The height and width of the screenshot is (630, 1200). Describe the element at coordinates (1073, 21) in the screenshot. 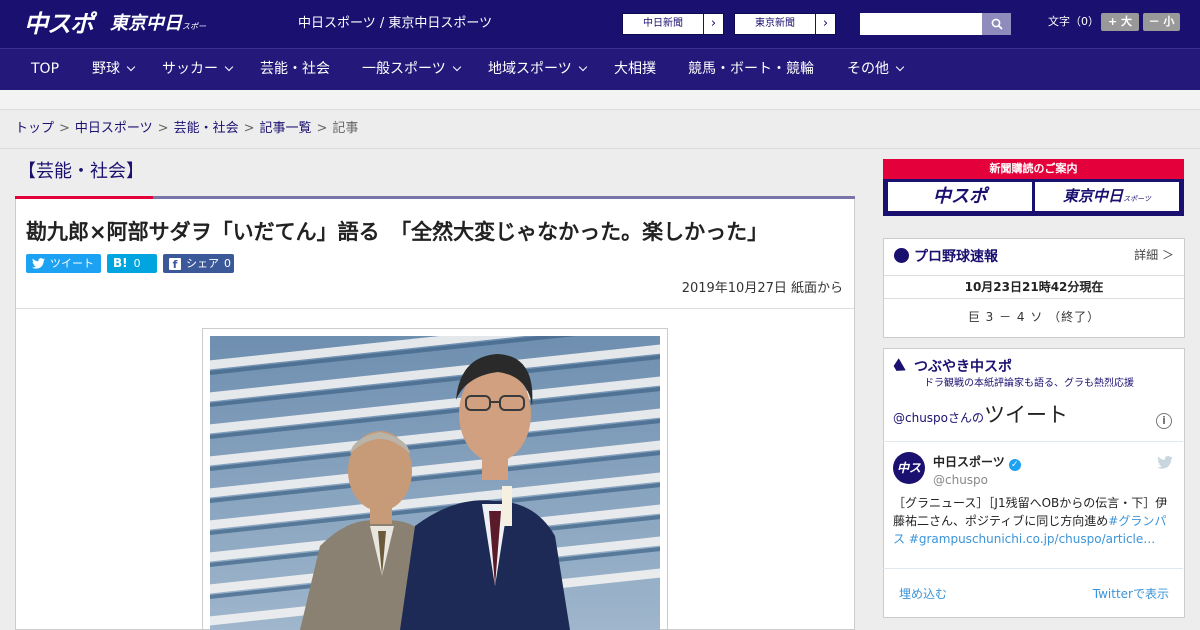

I see `font-size-label: 文字（0）` at that location.